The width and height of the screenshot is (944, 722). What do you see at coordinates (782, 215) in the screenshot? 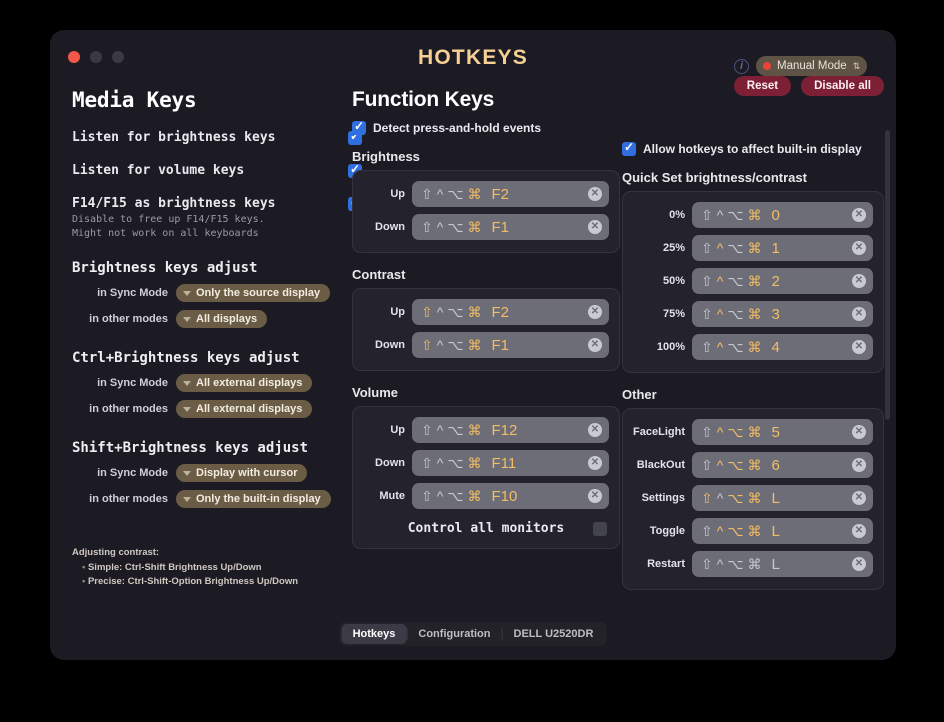
I see `hotkey-field: ⇧ ^ ⌥ ⌘ 0 ✕` at bounding box center [782, 215].